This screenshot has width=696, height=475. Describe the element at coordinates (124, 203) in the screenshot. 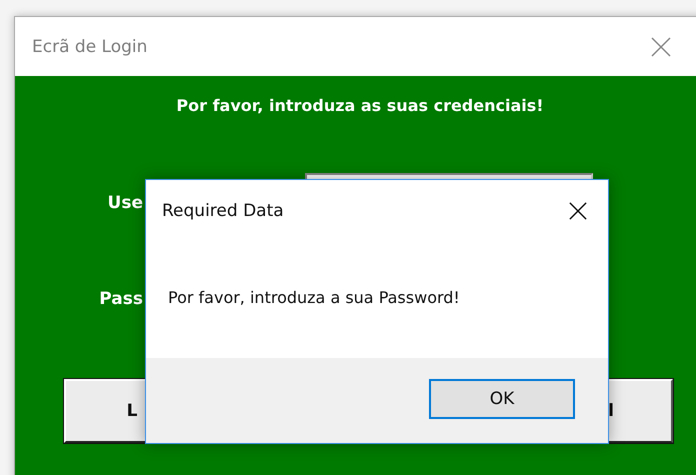

I see `field-label: Use` at that location.